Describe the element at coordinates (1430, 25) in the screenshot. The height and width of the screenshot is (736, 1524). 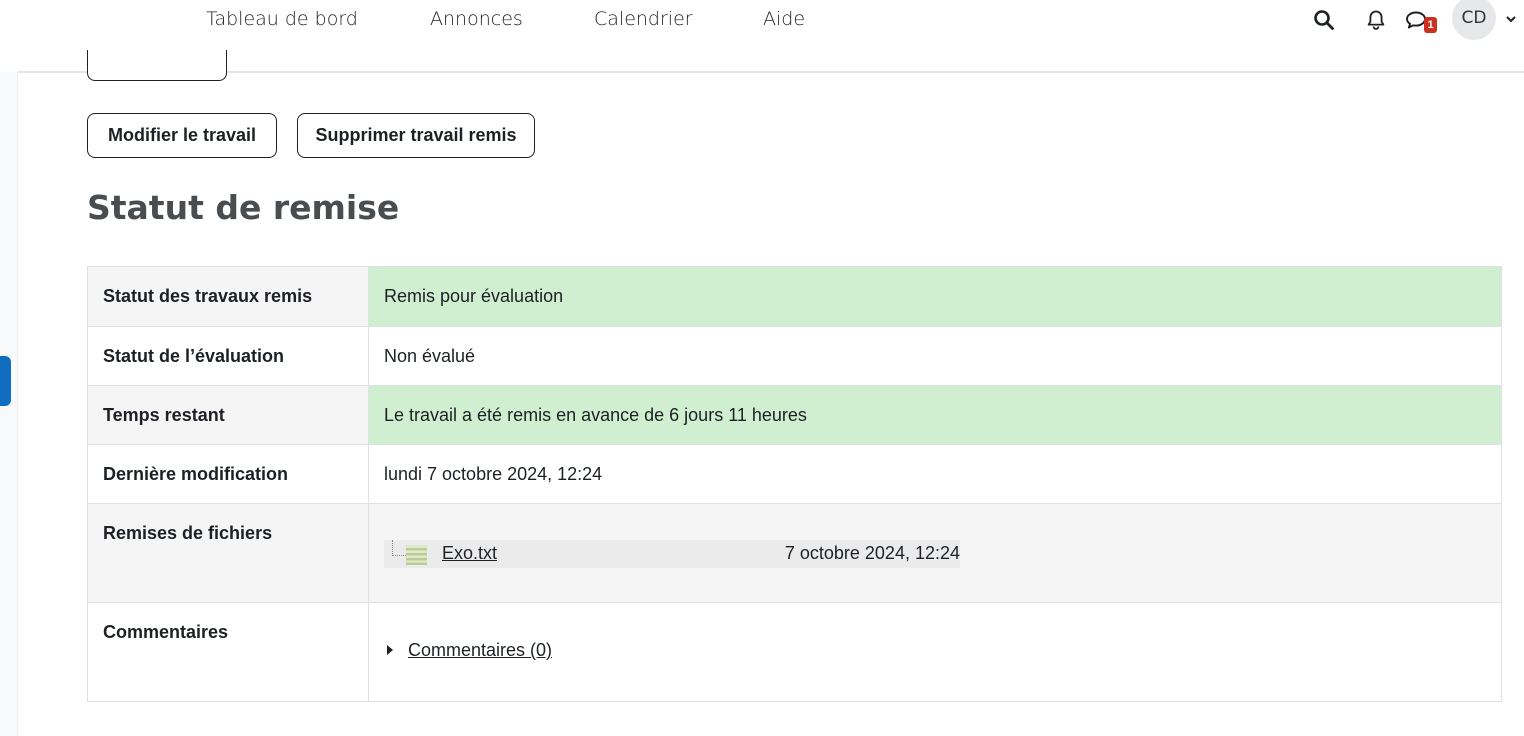
I see `message-count-badge: 1` at that location.